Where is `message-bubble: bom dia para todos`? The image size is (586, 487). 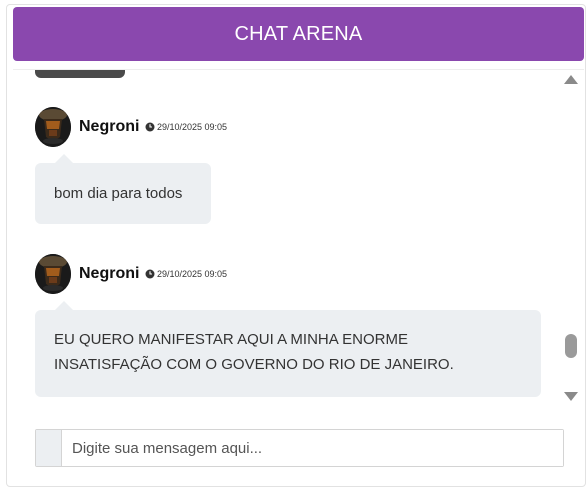 message-bubble: bom dia para todos is located at coordinates (123, 189).